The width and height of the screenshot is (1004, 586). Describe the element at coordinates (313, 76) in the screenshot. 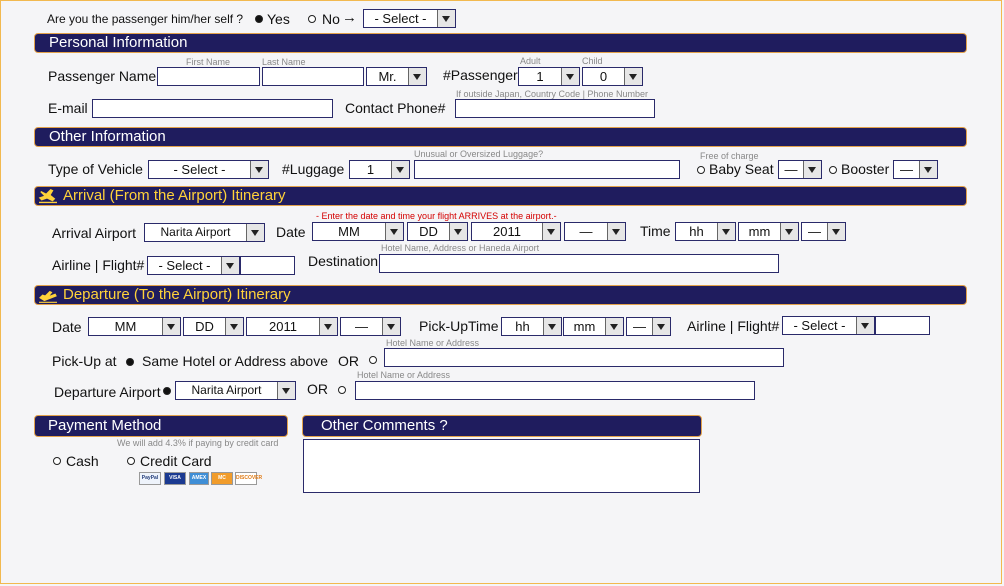

I see `last-name-input` at that location.